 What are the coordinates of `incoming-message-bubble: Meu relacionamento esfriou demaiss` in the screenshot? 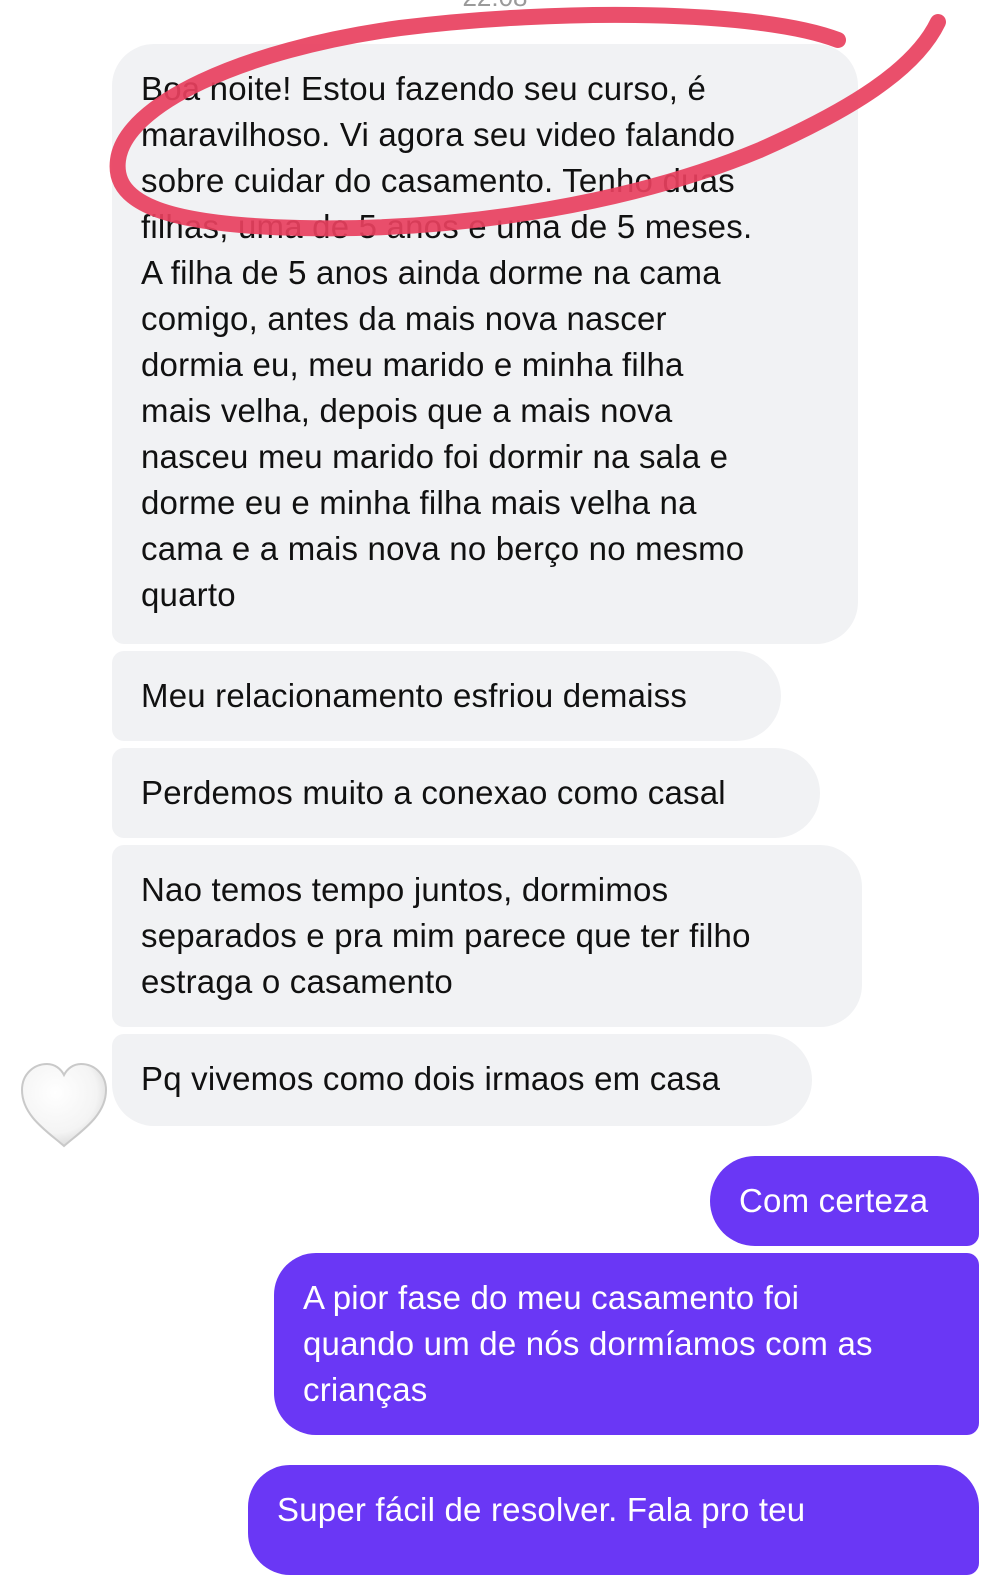 It's located at (446, 696).